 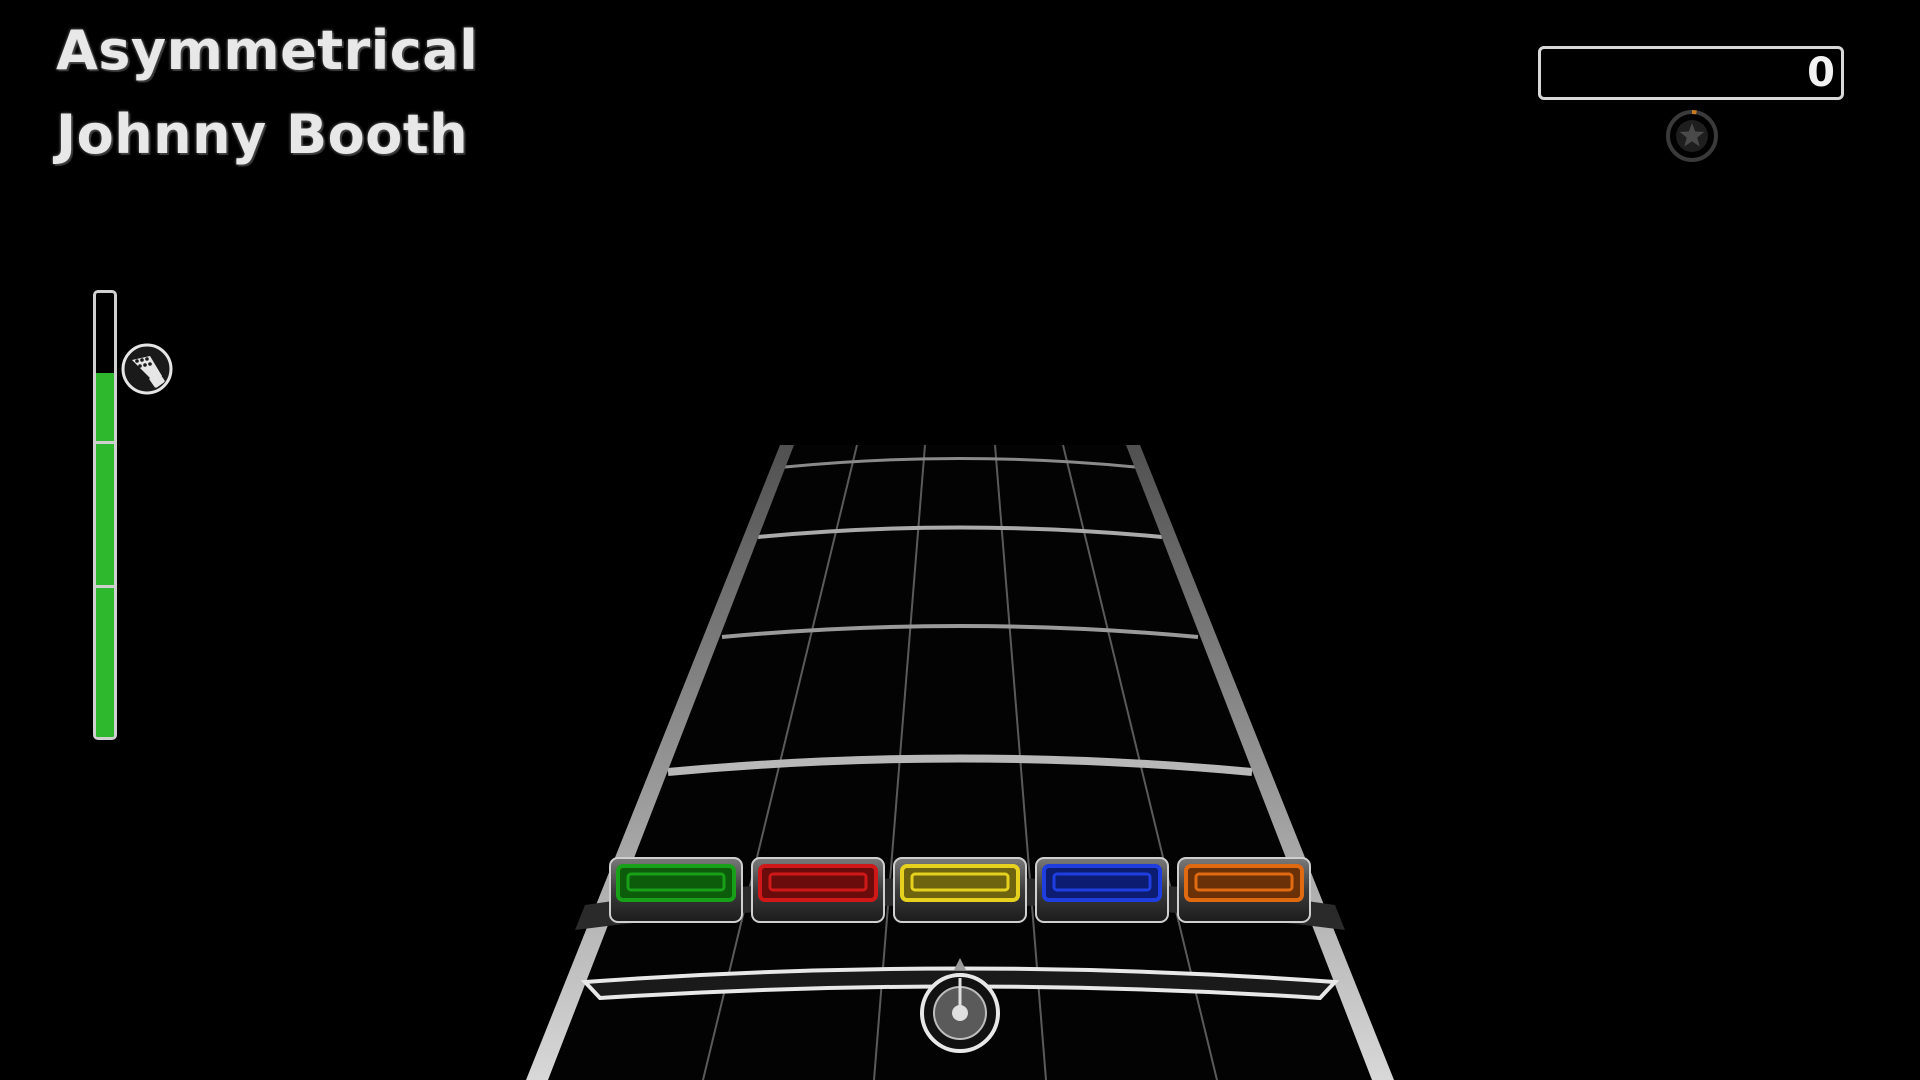 I want to click on fret-button-green, so click(x=676, y=890).